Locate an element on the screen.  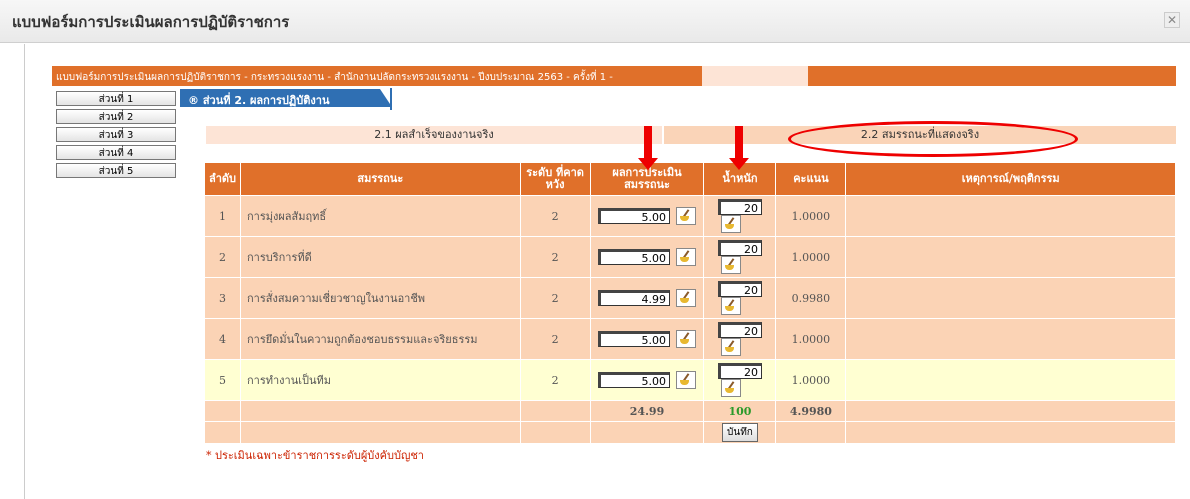
score-input: 4.99 is located at coordinates (634, 298).